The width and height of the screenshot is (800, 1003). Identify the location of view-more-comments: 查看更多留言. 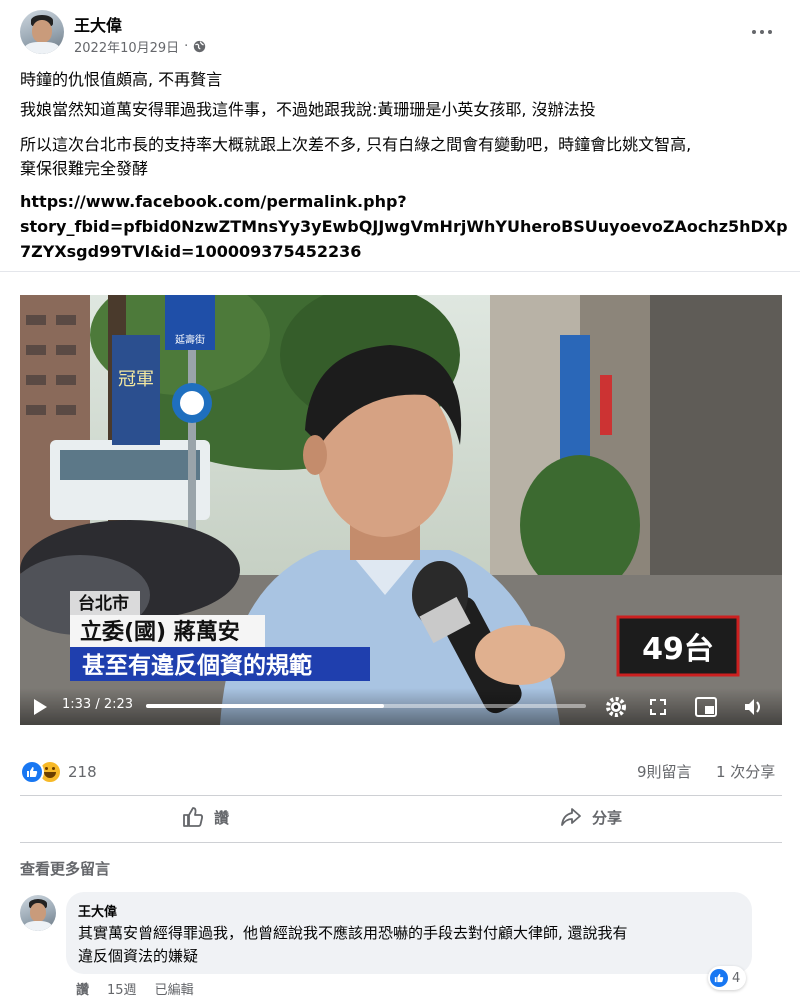
(65, 868).